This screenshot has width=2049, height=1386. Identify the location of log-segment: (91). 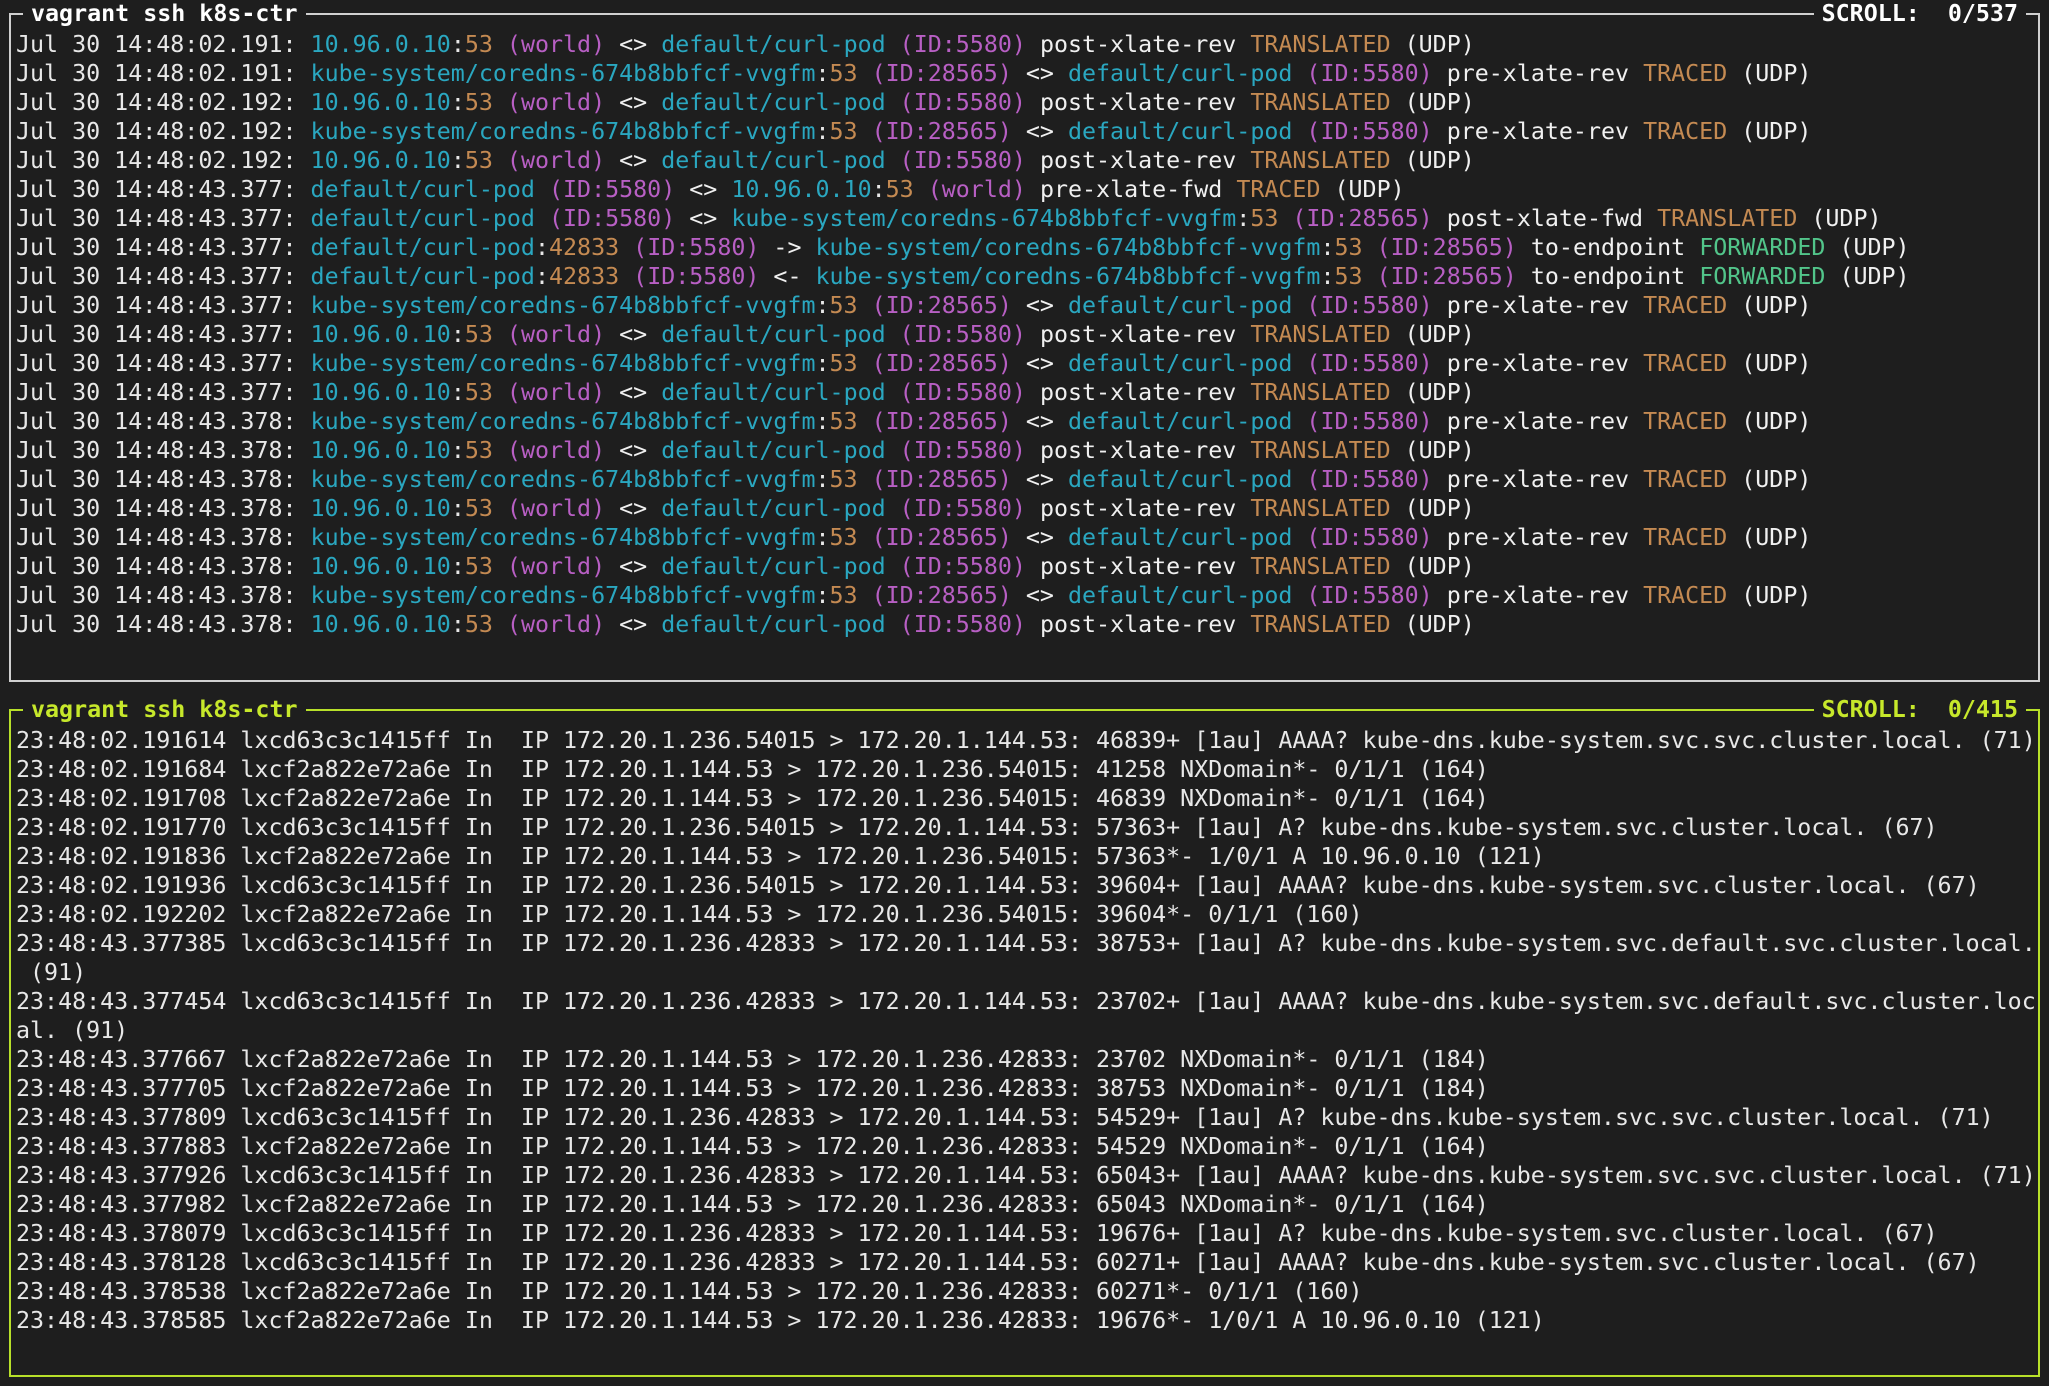
(51, 972).